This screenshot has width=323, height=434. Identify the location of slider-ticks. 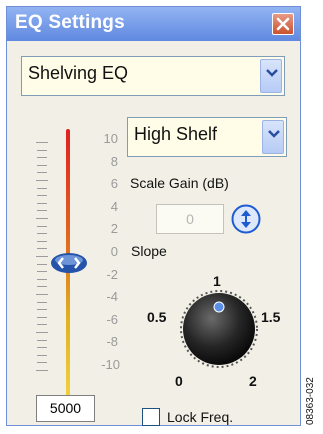
(42, 257).